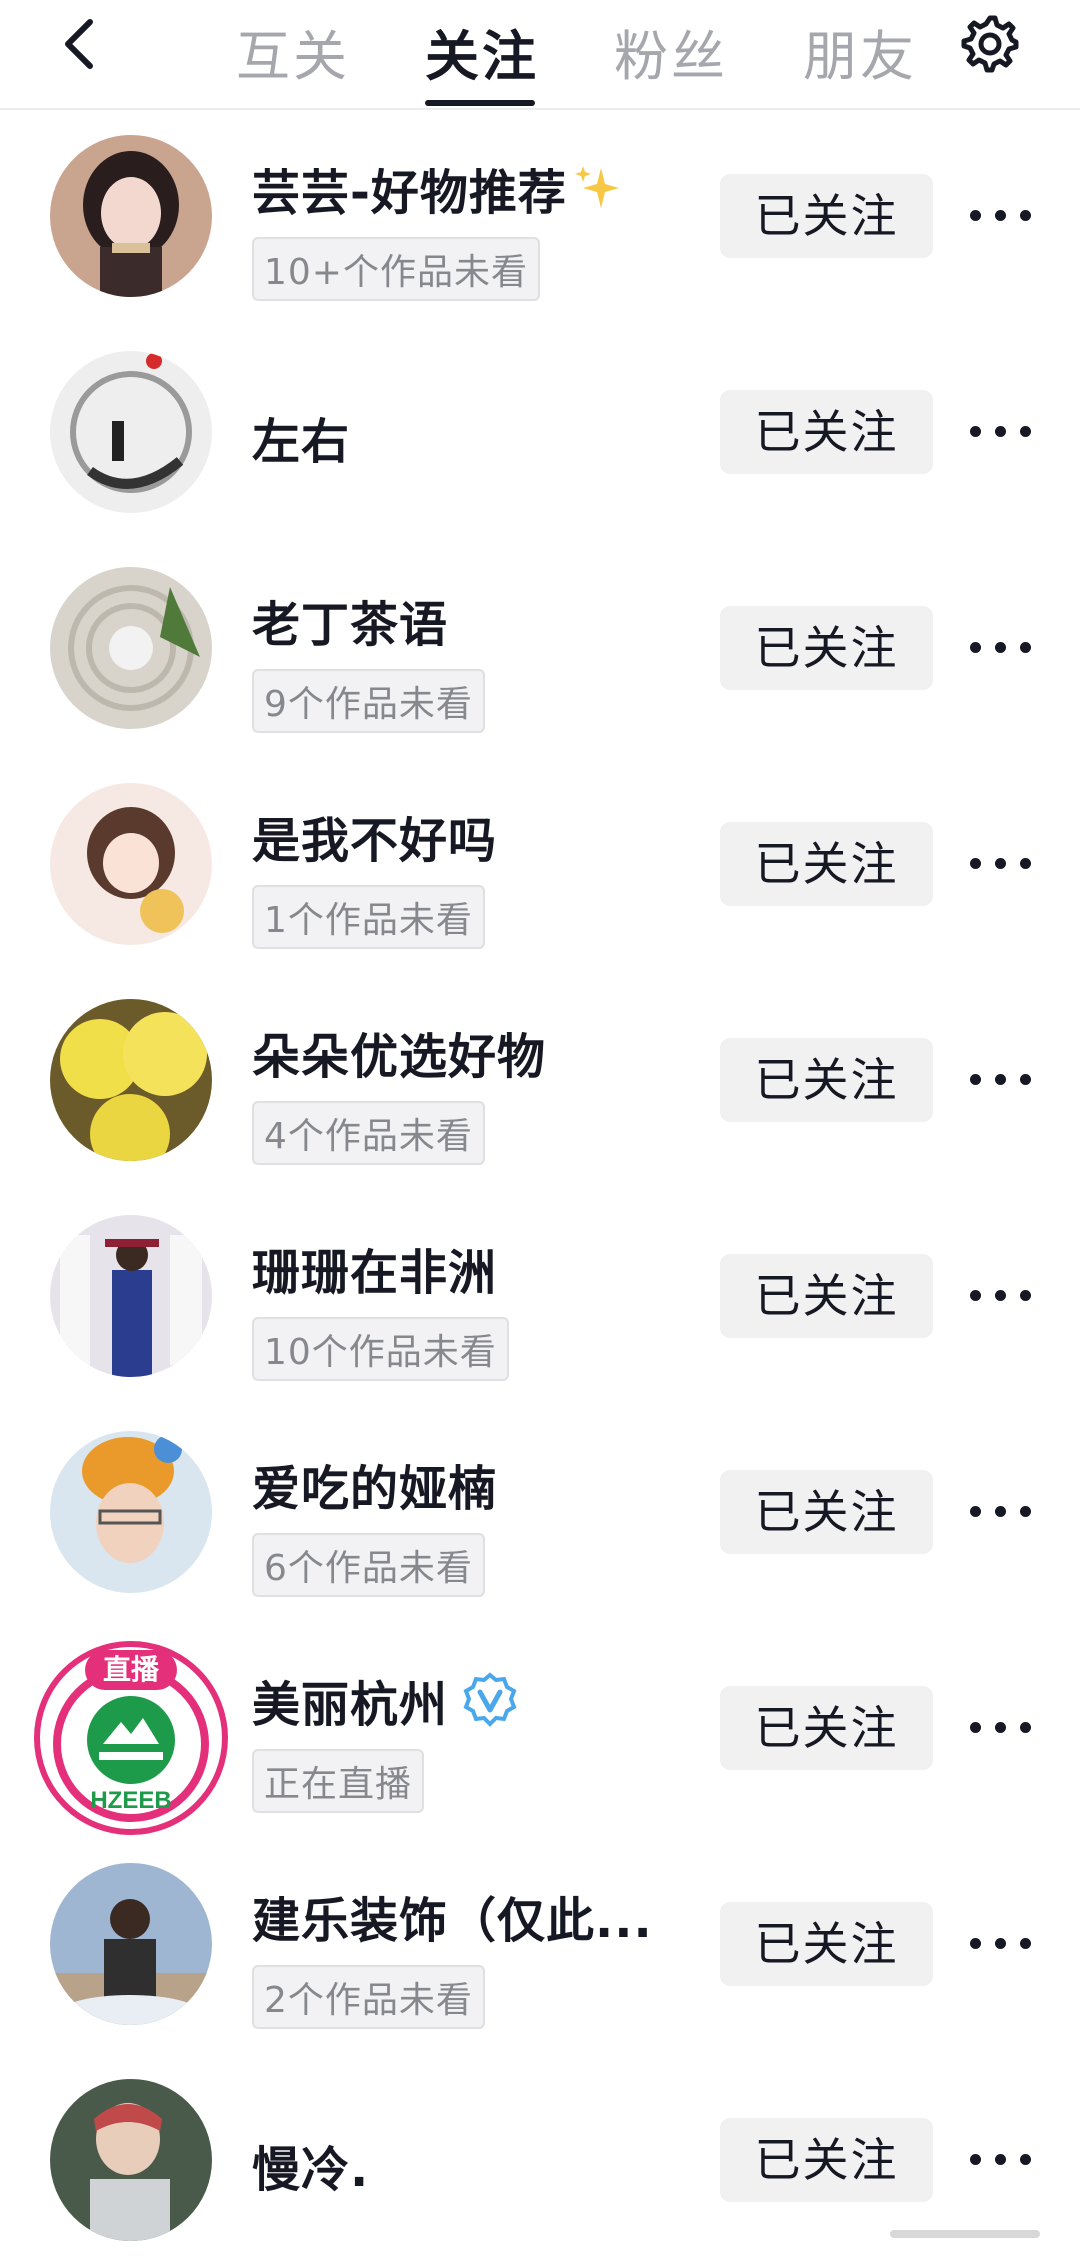  Describe the element at coordinates (293, 51) in the screenshot. I see `tab-mutual: 互关` at that location.